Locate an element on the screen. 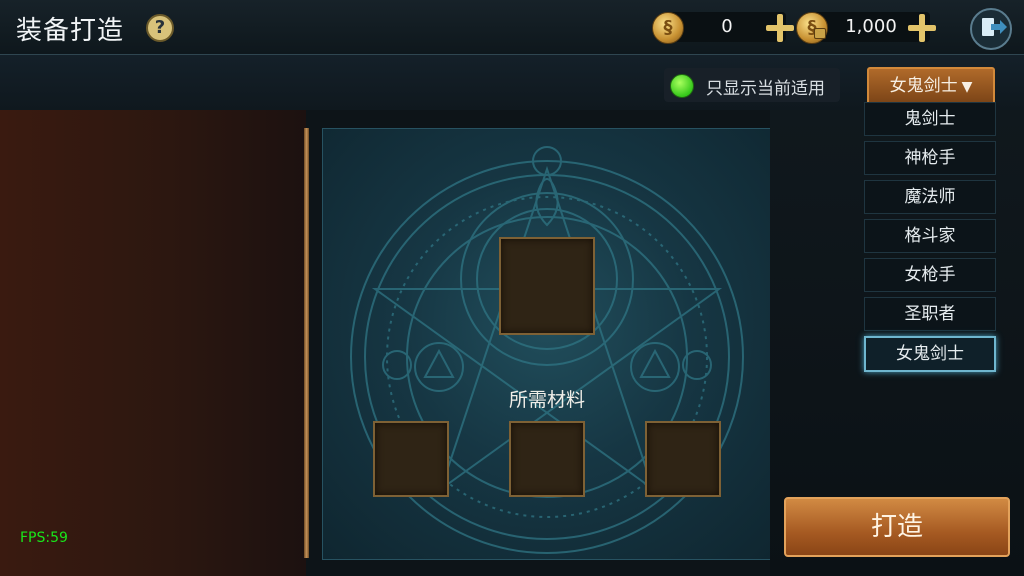  class-option-female-ghost-swordsman: 女鬼剑士 is located at coordinates (930, 354).